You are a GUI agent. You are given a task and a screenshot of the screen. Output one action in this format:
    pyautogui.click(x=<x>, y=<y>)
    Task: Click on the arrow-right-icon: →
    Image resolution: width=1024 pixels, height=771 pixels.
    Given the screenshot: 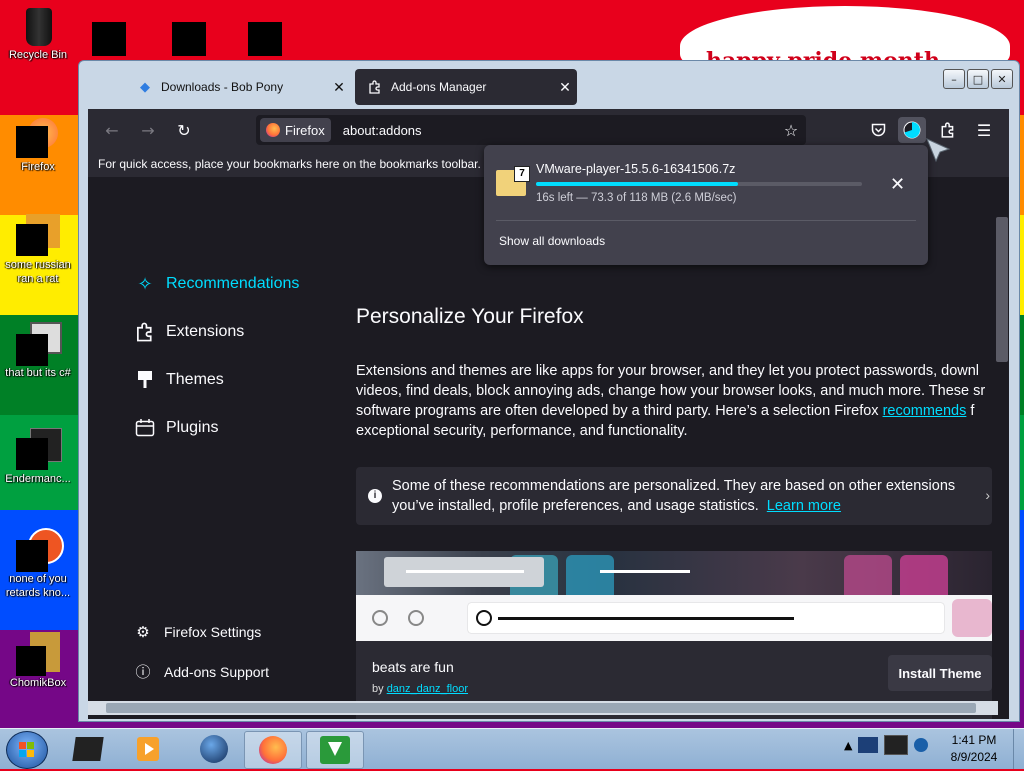 What is the action you would take?
    pyautogui.click(x=148, y=130)
    